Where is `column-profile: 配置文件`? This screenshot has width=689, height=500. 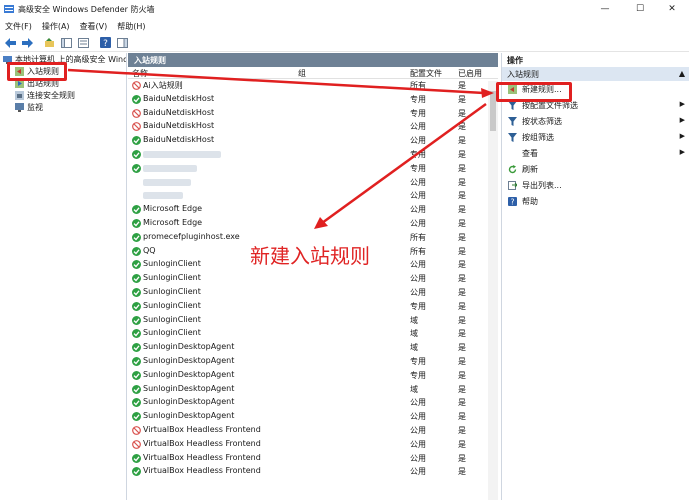
column-profile: 配置文件 is located at coordinates (426, 73).